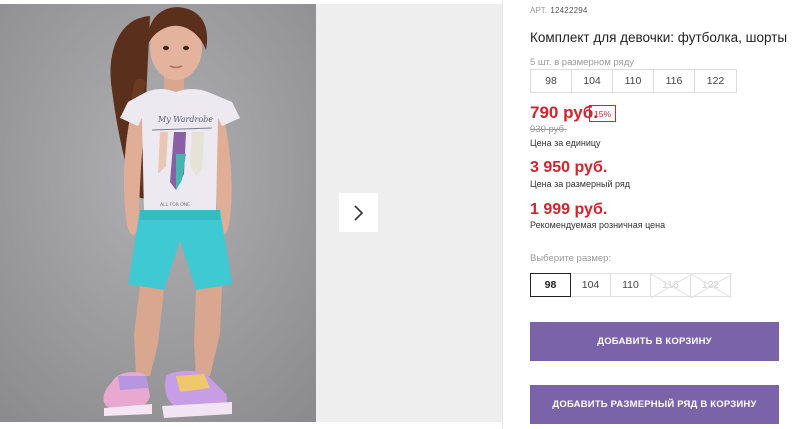  Describe the element at coordinates (674, 81) in the screenshot. I see `pack-size-item: 116` at that location.